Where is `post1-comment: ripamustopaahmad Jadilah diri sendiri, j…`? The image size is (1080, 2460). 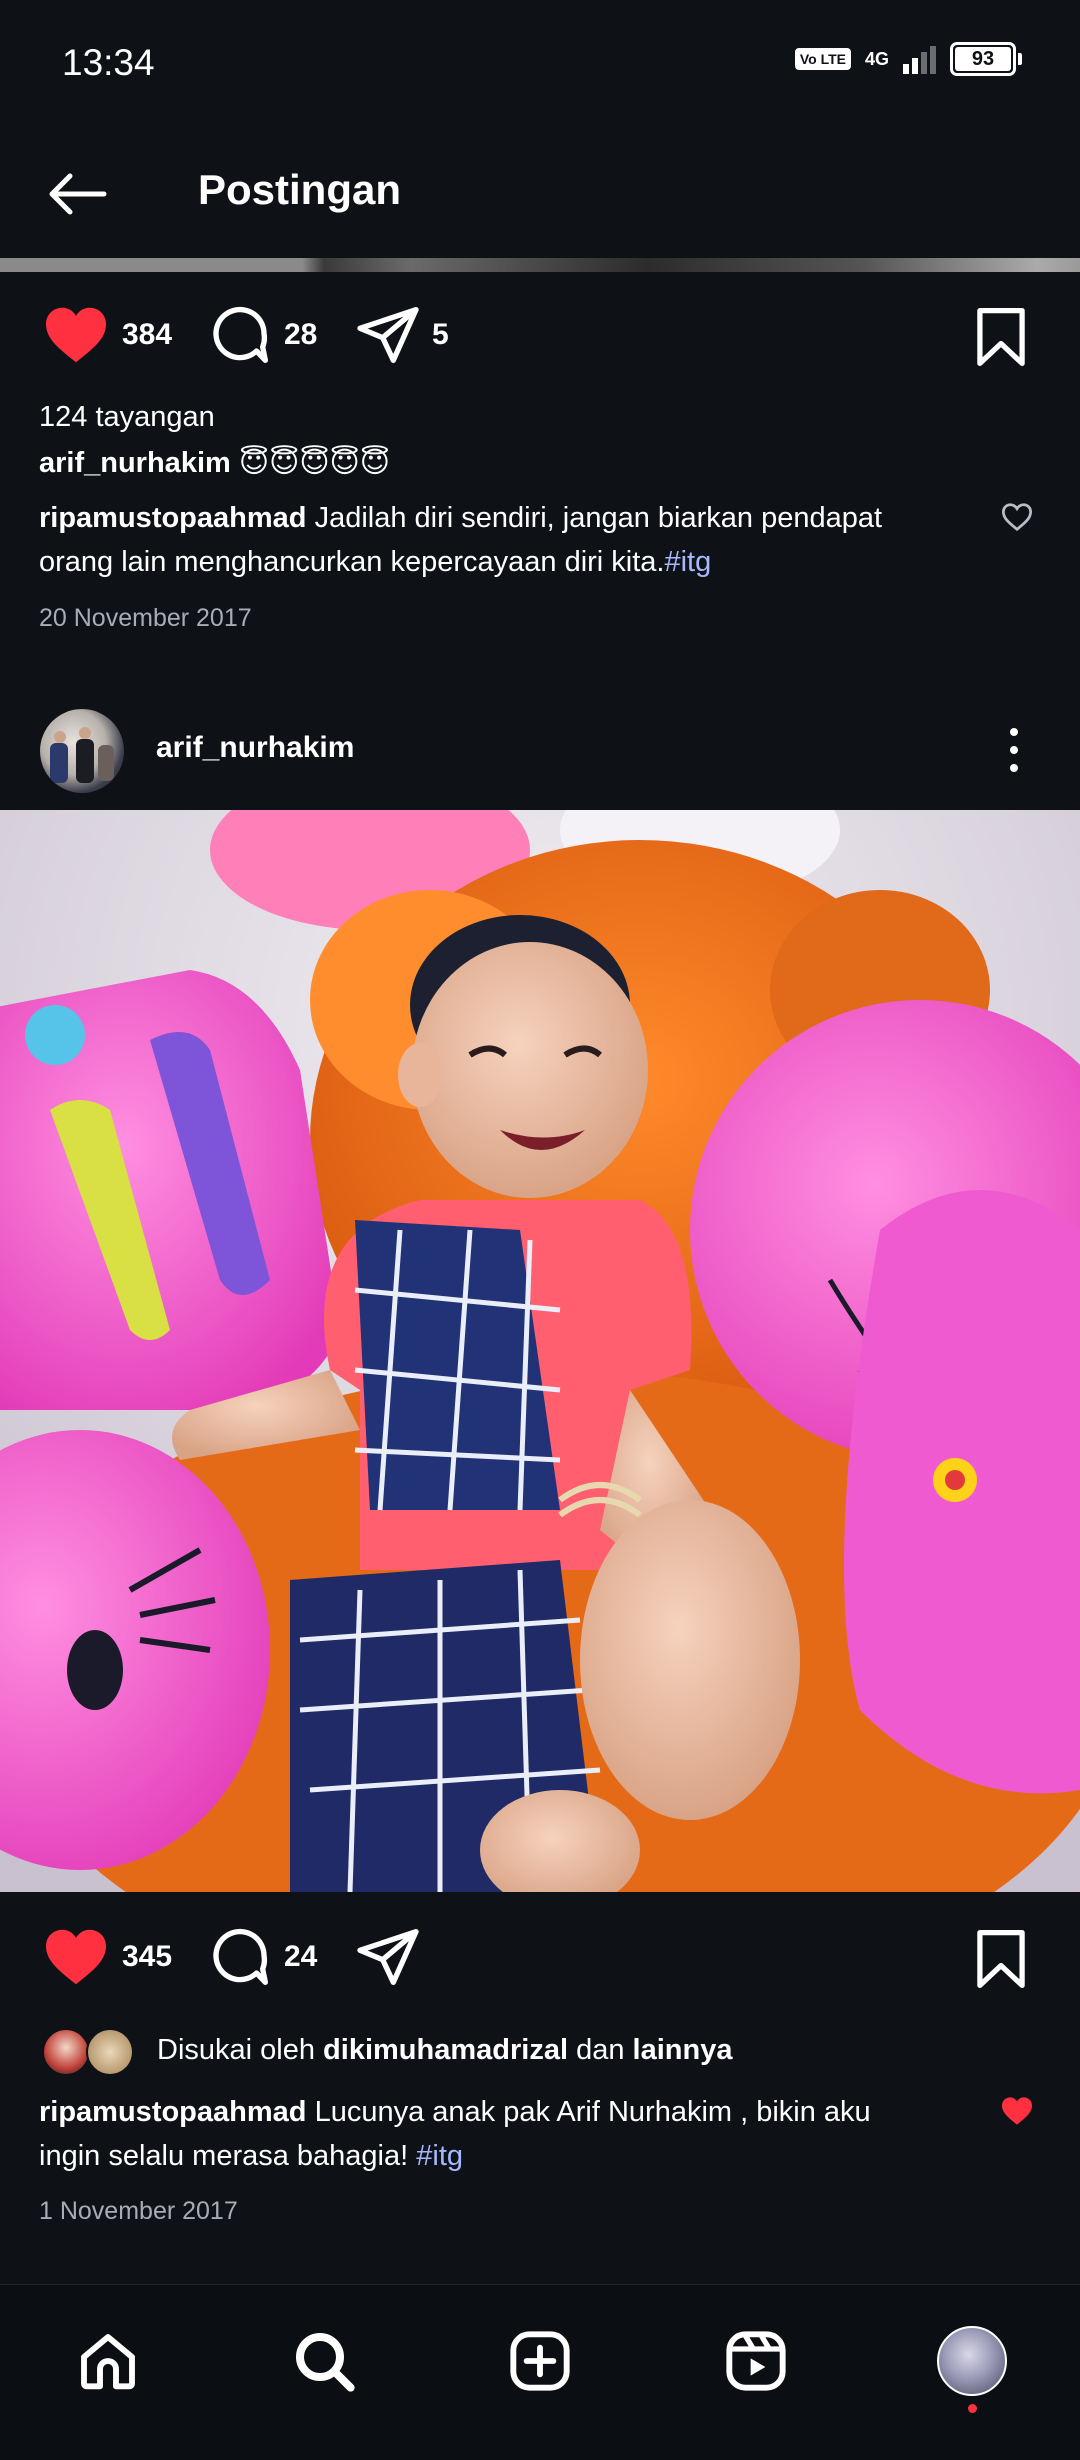
post1-comment: ripamustopaahmad Jadilah diri sendiri, j… is located at coordinates (489, 540).